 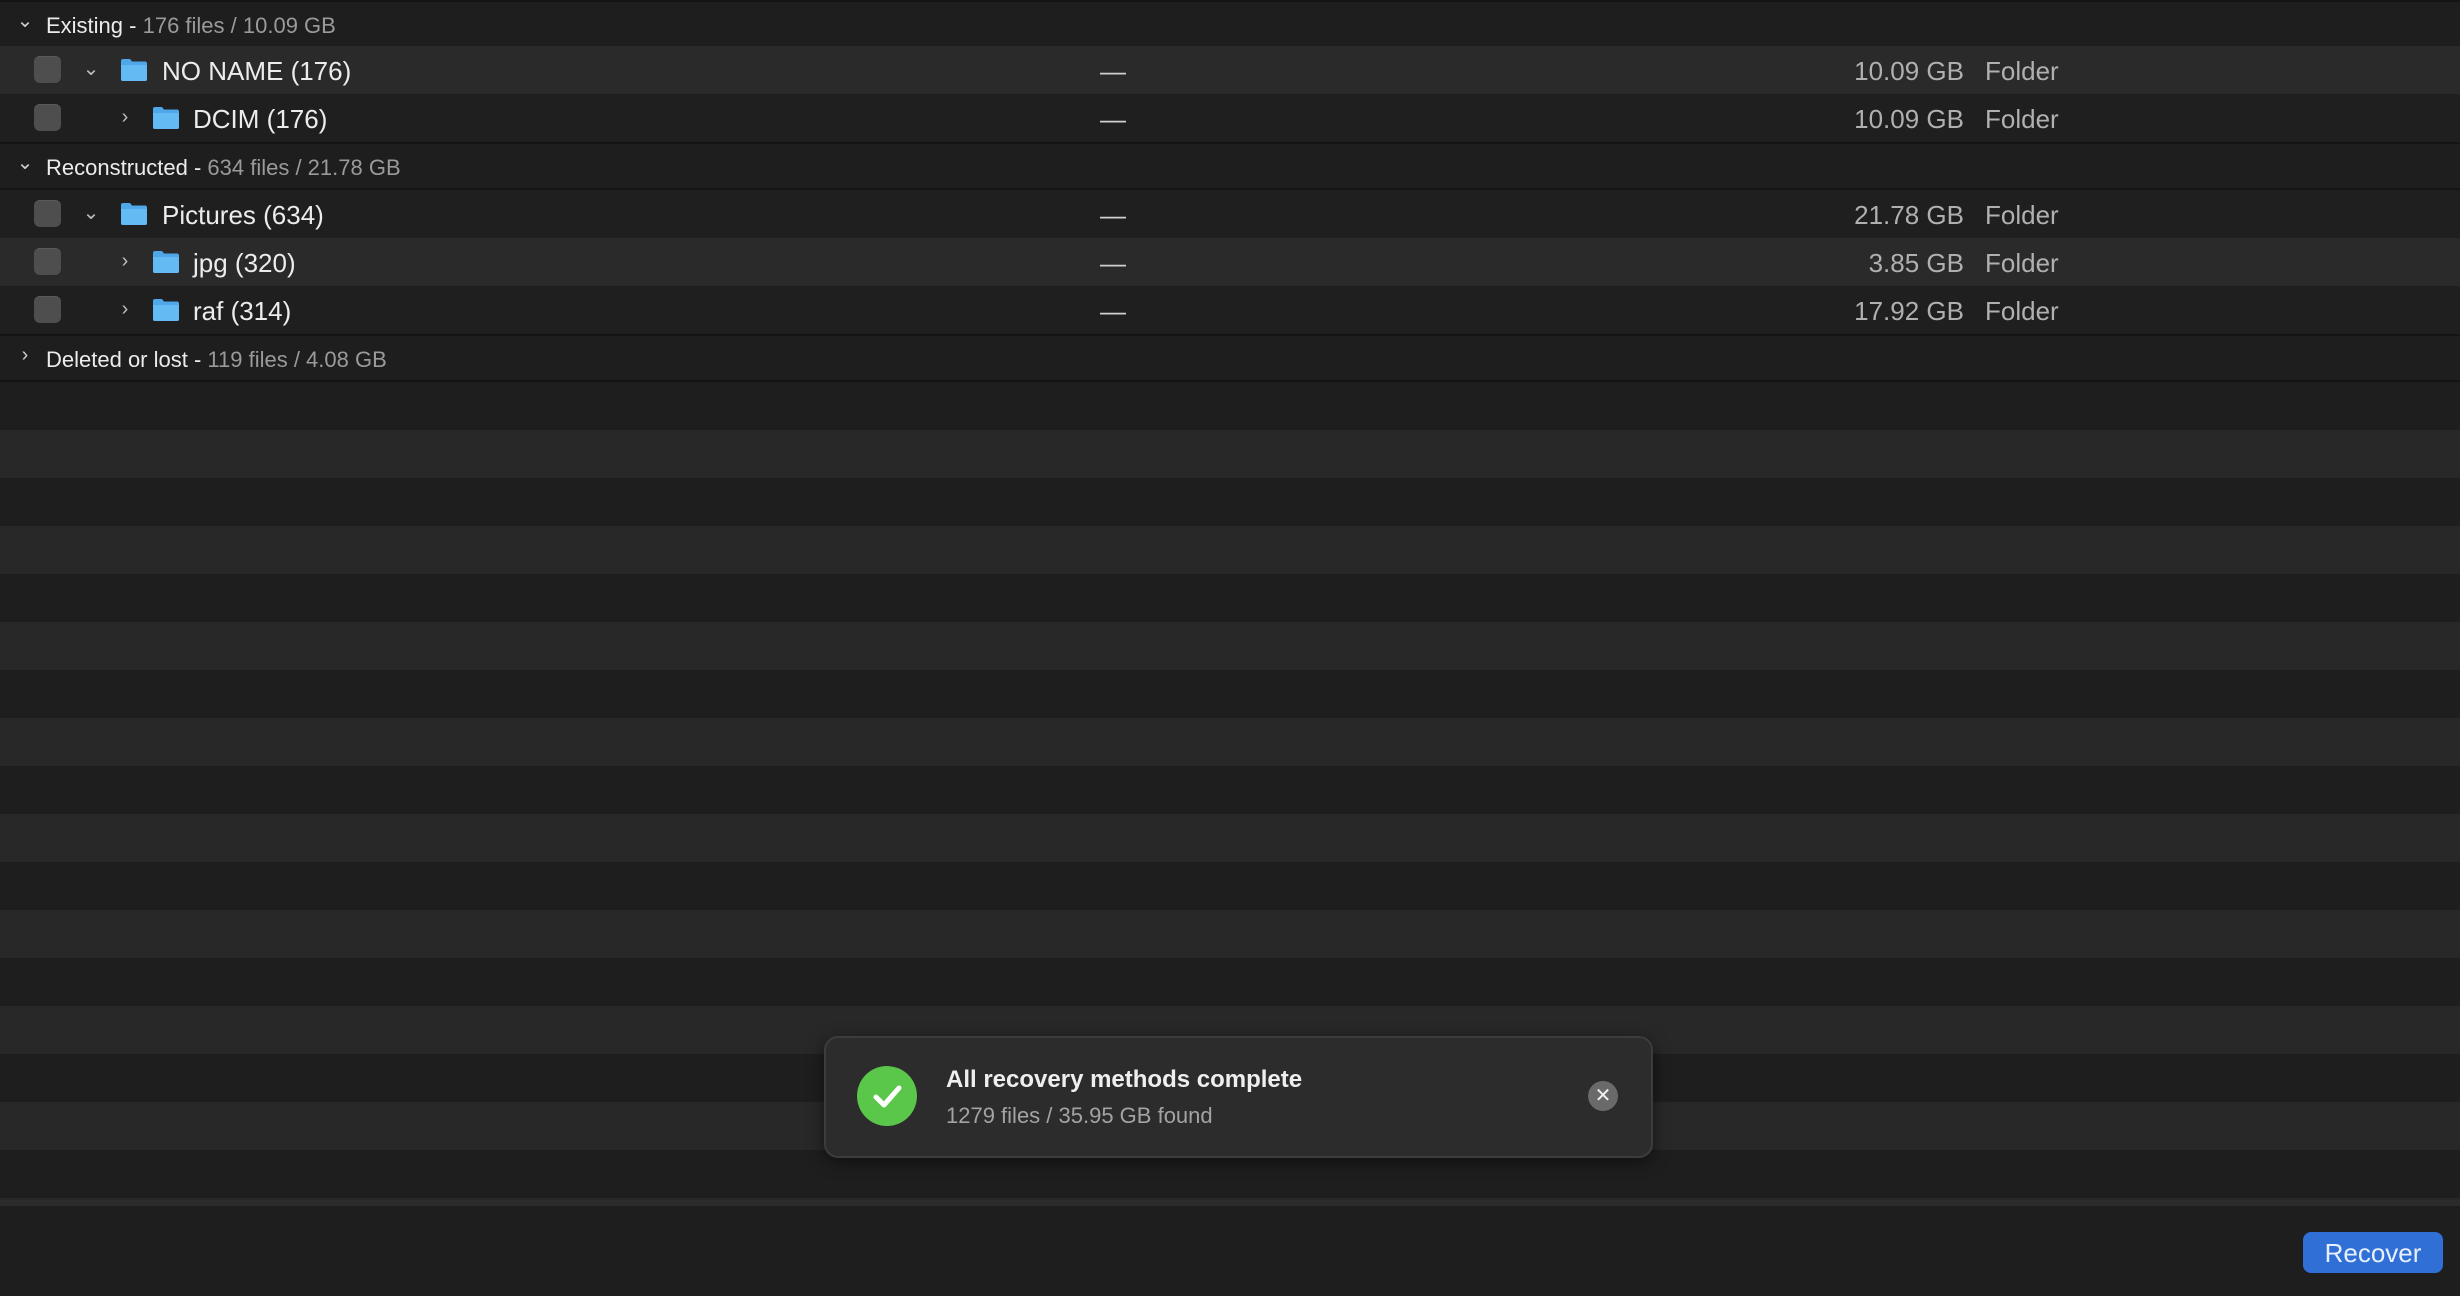 I want to click on checkmark-circle-icon, so click(x=887, y=1096).